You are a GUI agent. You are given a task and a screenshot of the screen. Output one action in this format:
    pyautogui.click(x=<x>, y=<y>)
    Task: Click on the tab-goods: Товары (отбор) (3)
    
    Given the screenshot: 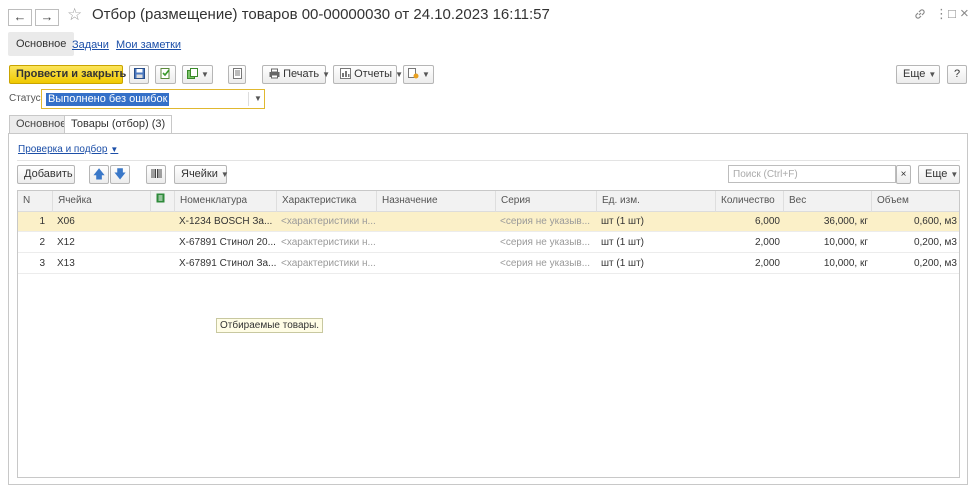 What is the action you would take?
    pyautogui.click(x=118, y=124)
    